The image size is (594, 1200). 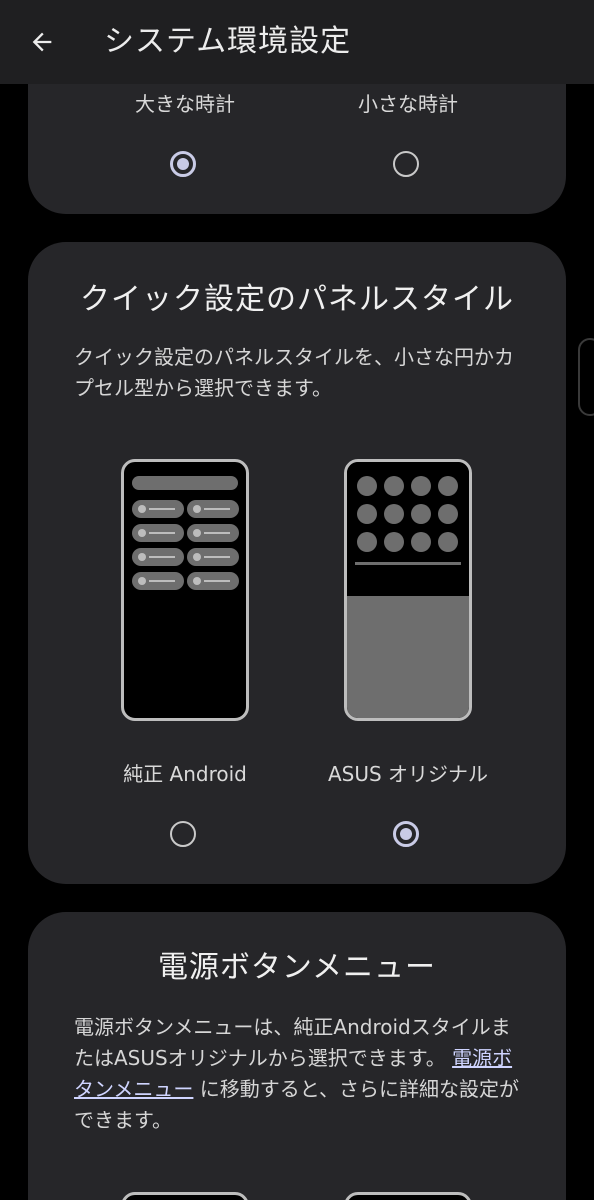 I want to click on page-title: システム環境設定, so click(x=228, y=41).